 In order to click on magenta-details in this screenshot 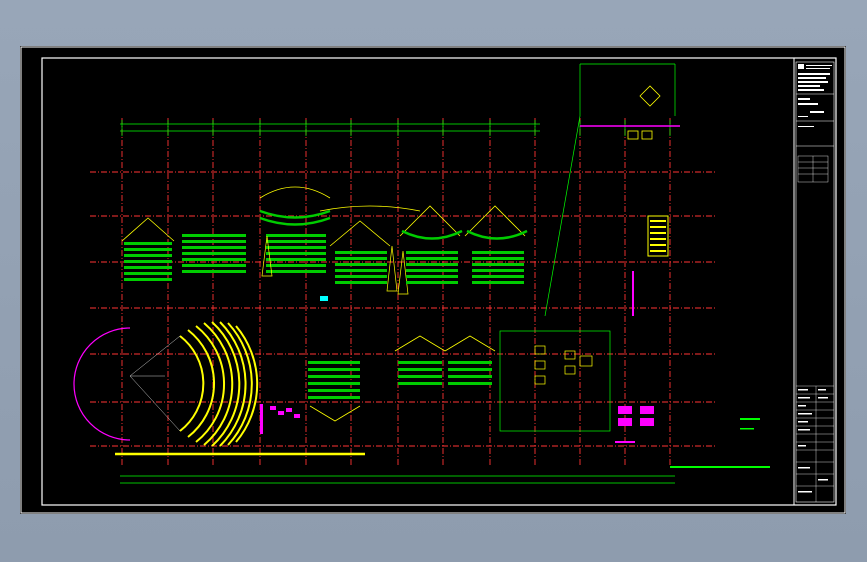, I will do `click(457, 357)`.